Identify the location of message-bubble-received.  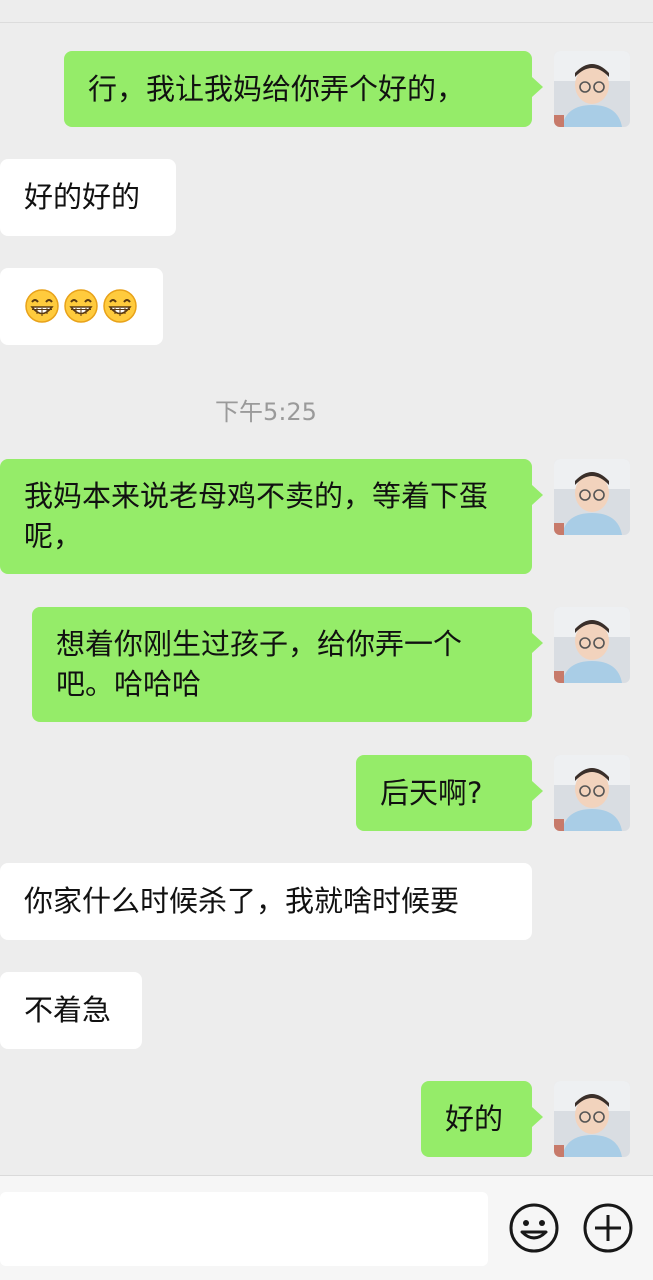
(81, 306).